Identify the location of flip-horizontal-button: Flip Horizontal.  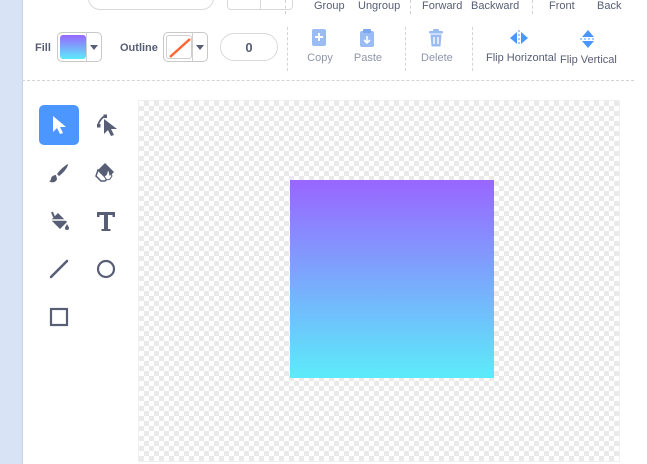
(521, 46).